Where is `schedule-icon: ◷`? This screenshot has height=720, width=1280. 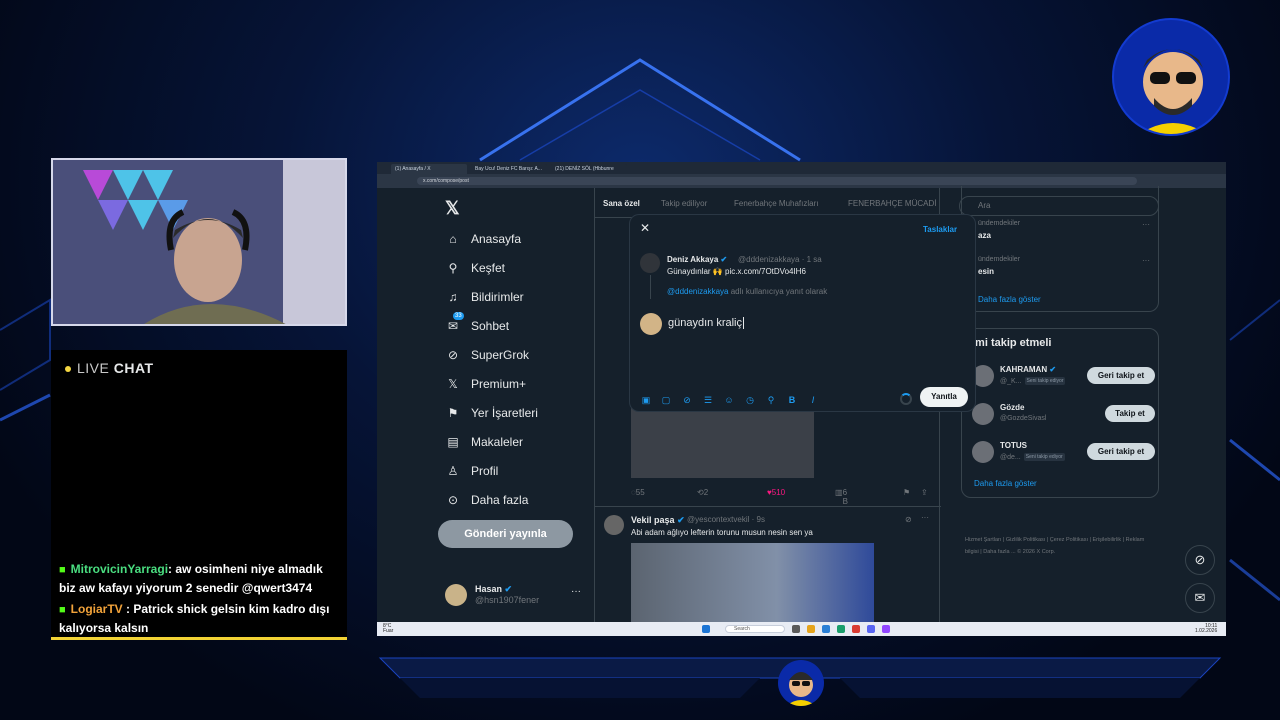
schedule-icon: ◷ is located at coordinates (750, 400).